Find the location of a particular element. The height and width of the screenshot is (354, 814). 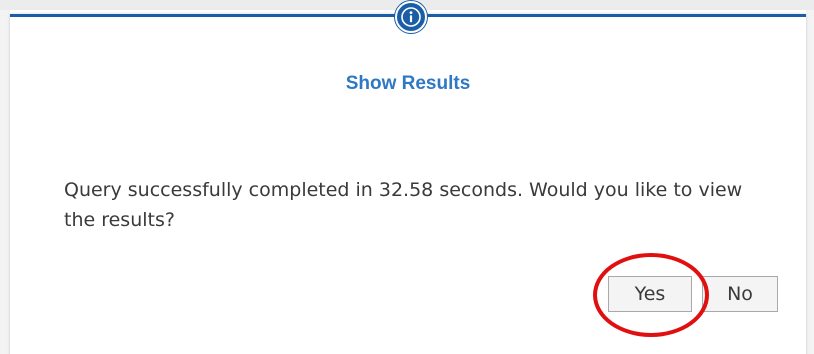

background-left is located at coordinates (5, 182).